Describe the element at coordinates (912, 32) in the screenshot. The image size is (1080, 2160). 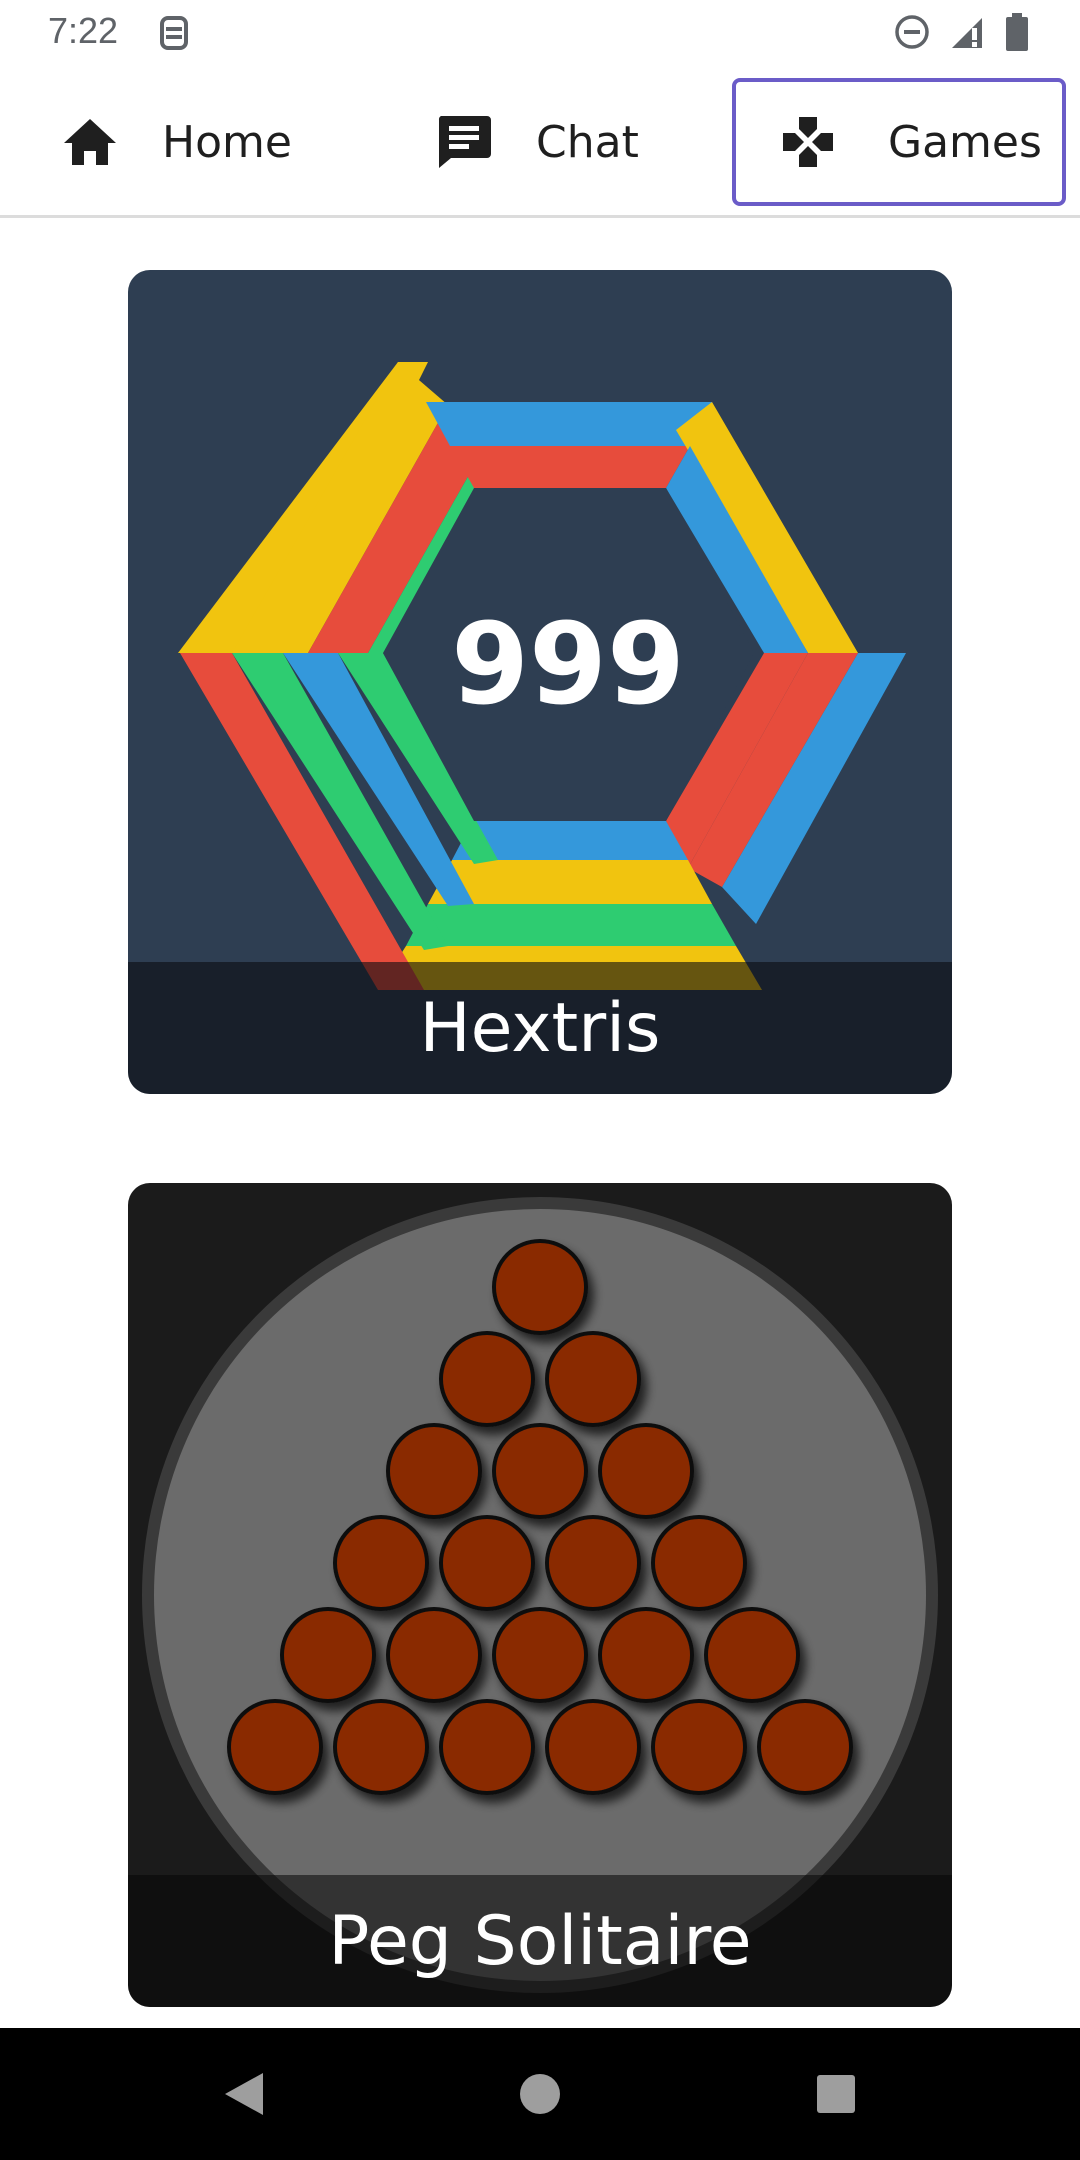
I see `do-not-disturb-icon` at that location.